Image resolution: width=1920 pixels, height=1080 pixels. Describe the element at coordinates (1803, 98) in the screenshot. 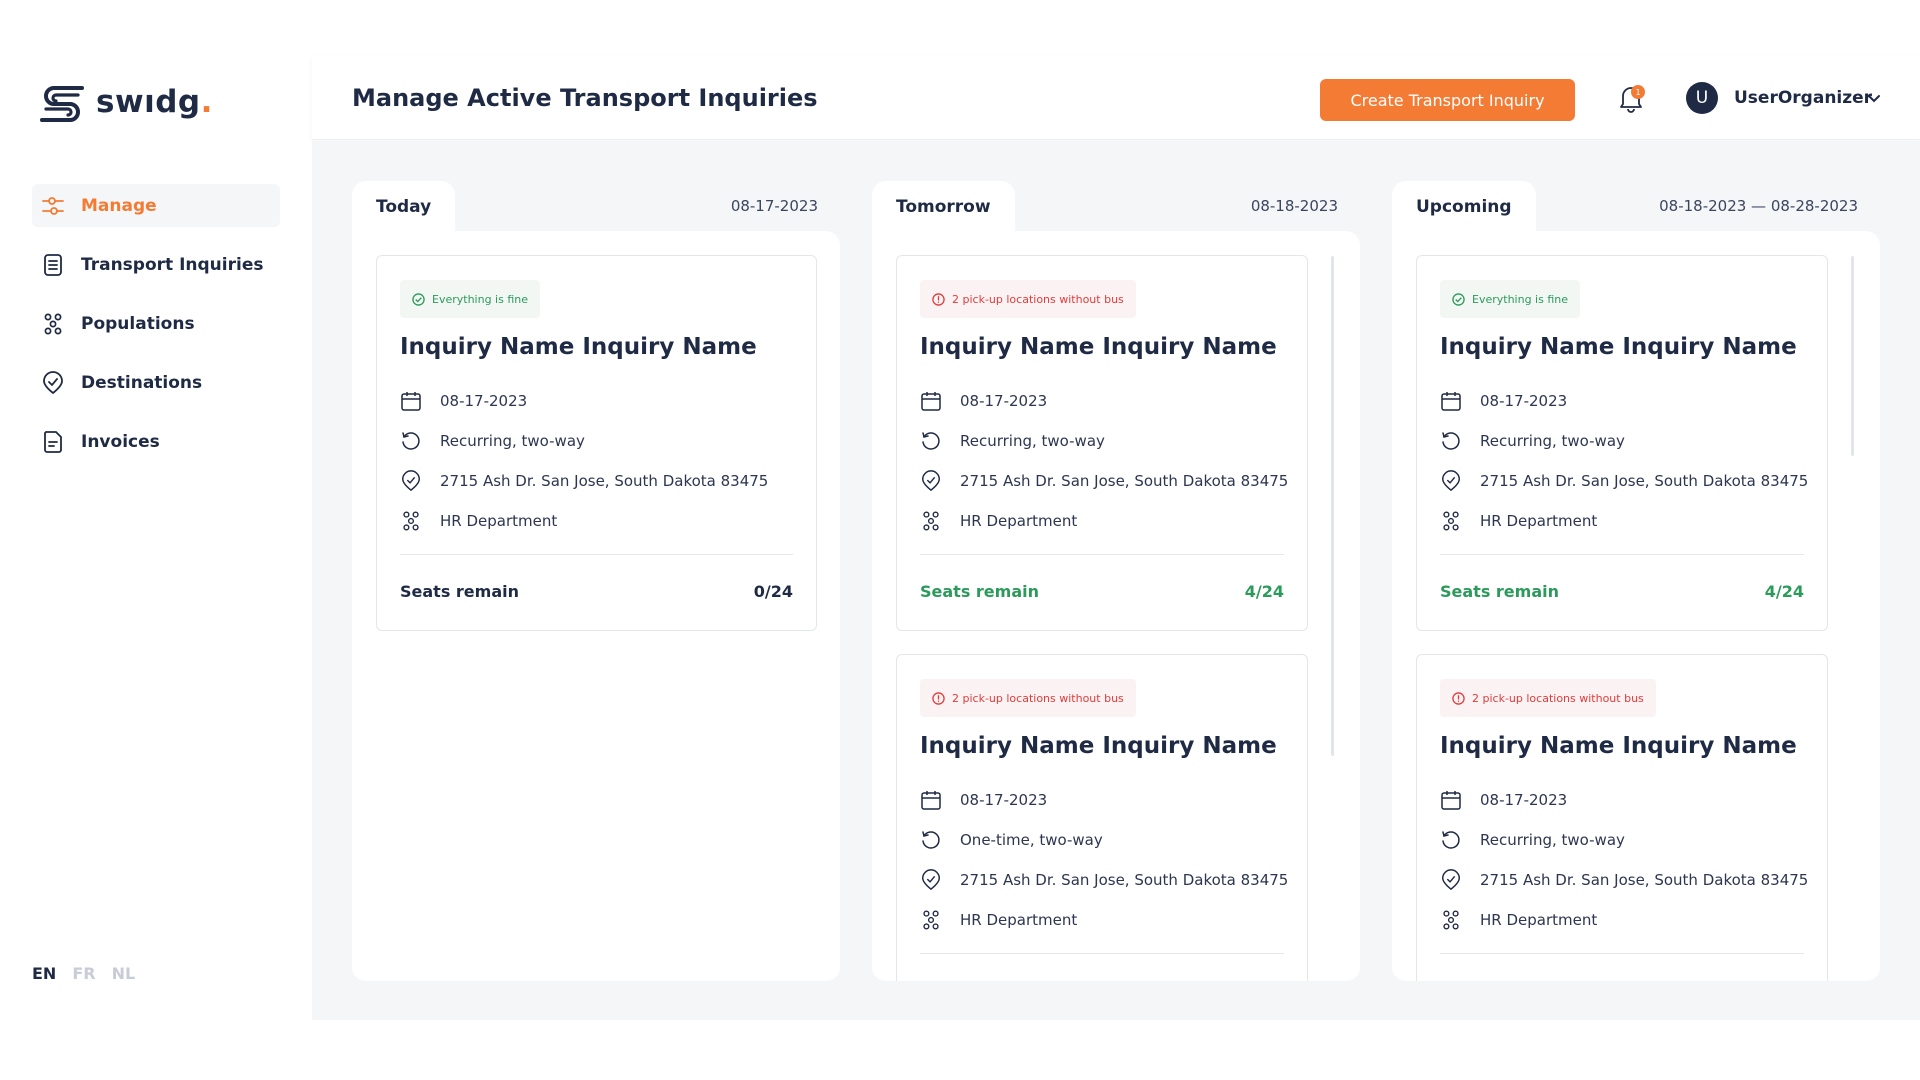

I see `username: UserOrganizer` at that location.